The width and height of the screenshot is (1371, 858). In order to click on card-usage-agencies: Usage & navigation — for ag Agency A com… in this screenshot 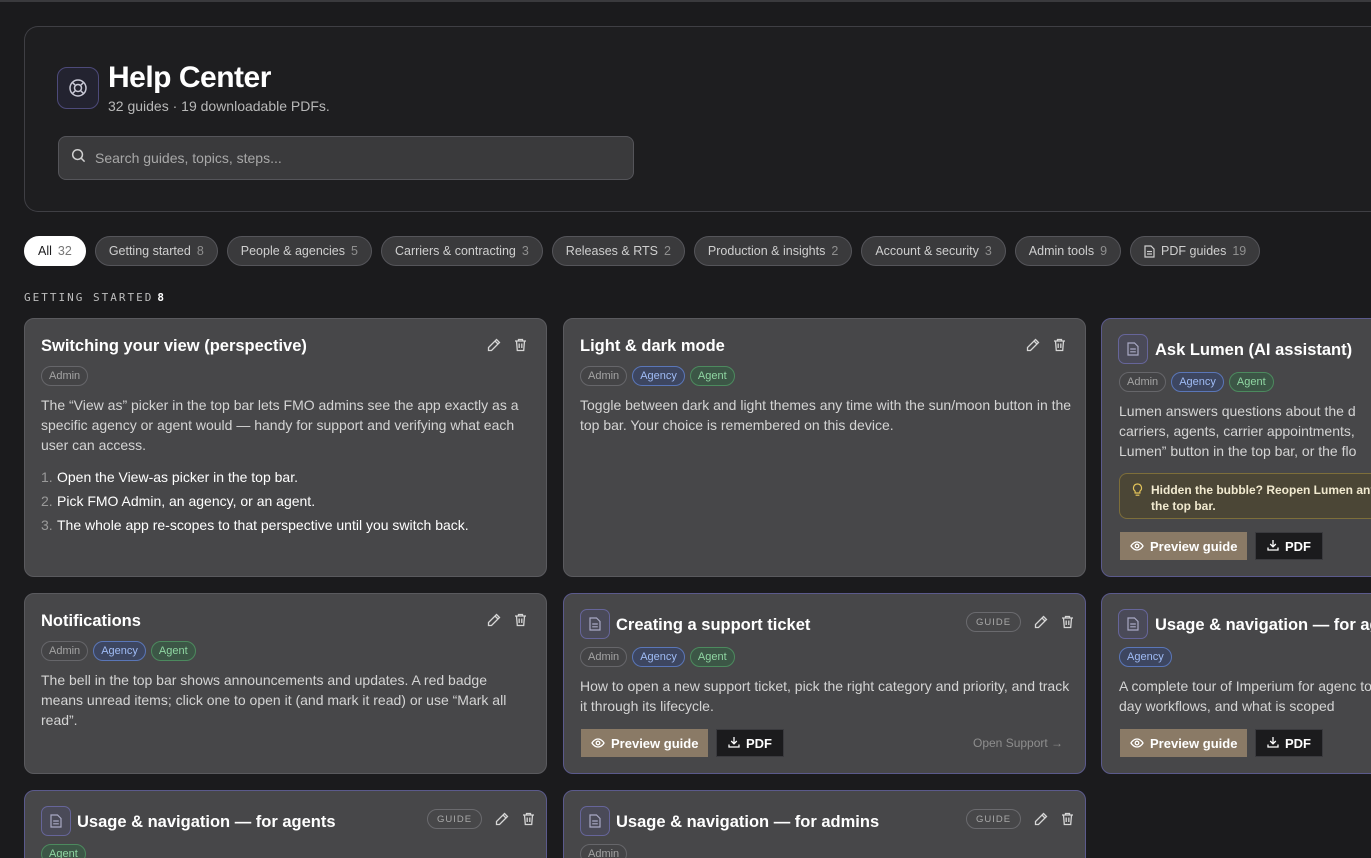, I will do `click(1236, 683)`.